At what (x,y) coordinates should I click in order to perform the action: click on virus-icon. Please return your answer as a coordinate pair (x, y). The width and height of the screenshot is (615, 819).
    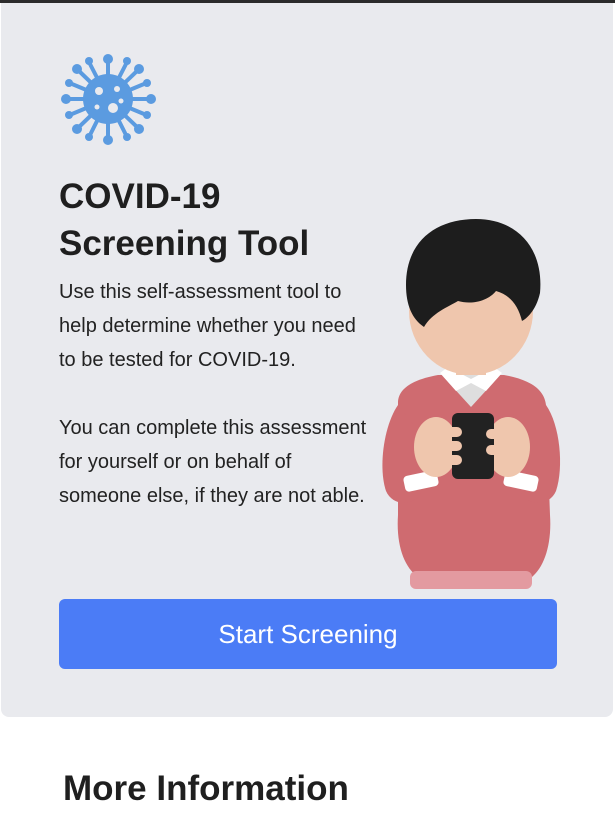
    Looking at the image, I should click on (108, 99).